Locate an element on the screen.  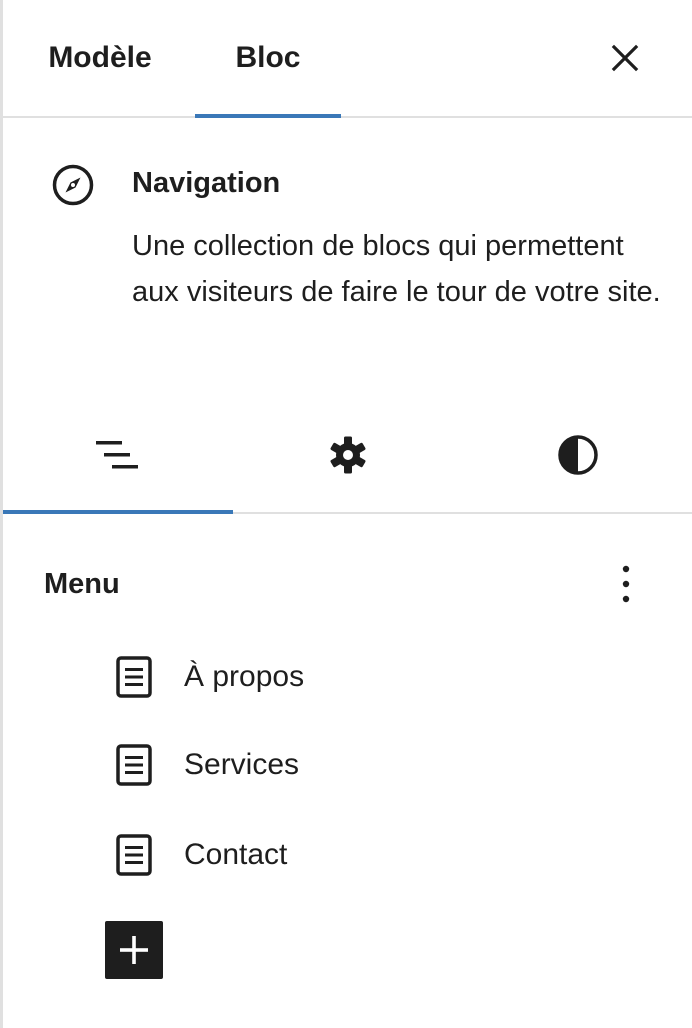
close-button is located at coordinates (625, 58).